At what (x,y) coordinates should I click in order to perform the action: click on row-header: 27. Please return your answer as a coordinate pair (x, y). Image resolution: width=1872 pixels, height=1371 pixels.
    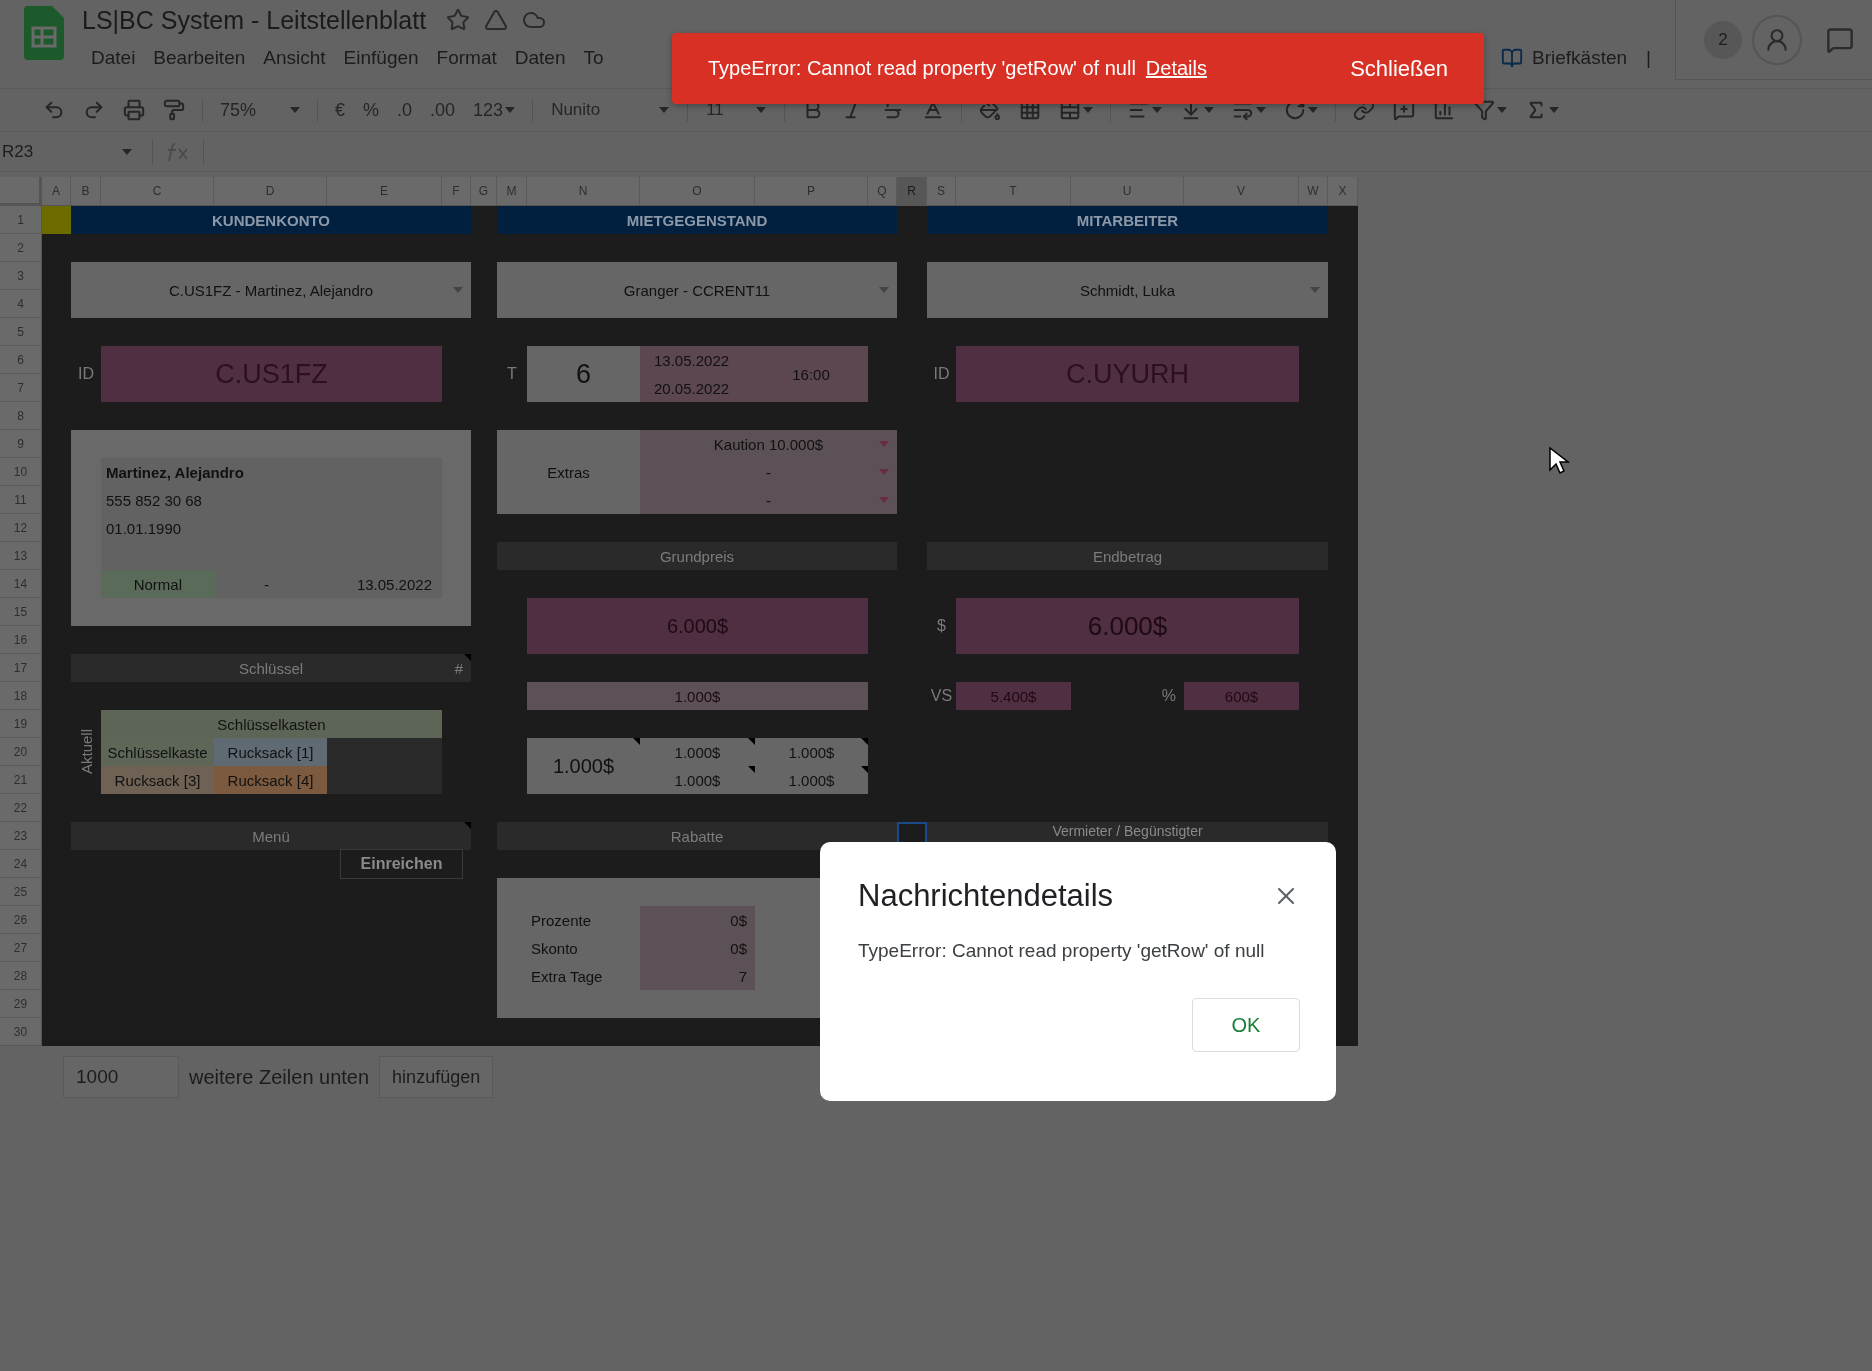
    Looking at the image, I should click on (21, 948).